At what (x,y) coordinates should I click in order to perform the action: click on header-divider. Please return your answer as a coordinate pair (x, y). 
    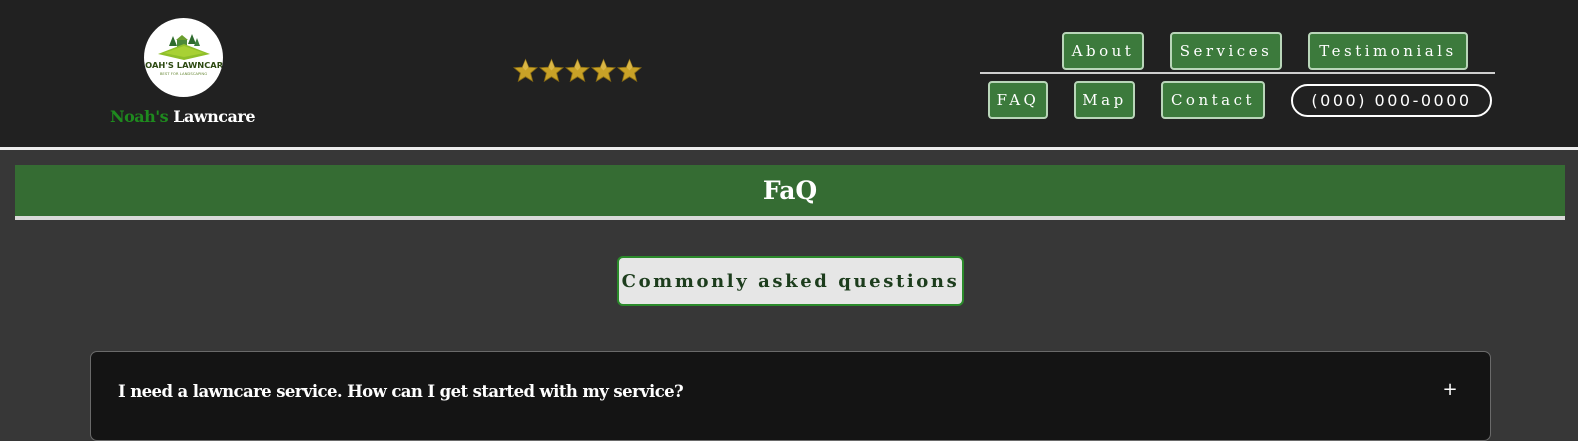
    Looking at the image, I should click on (789, 148).